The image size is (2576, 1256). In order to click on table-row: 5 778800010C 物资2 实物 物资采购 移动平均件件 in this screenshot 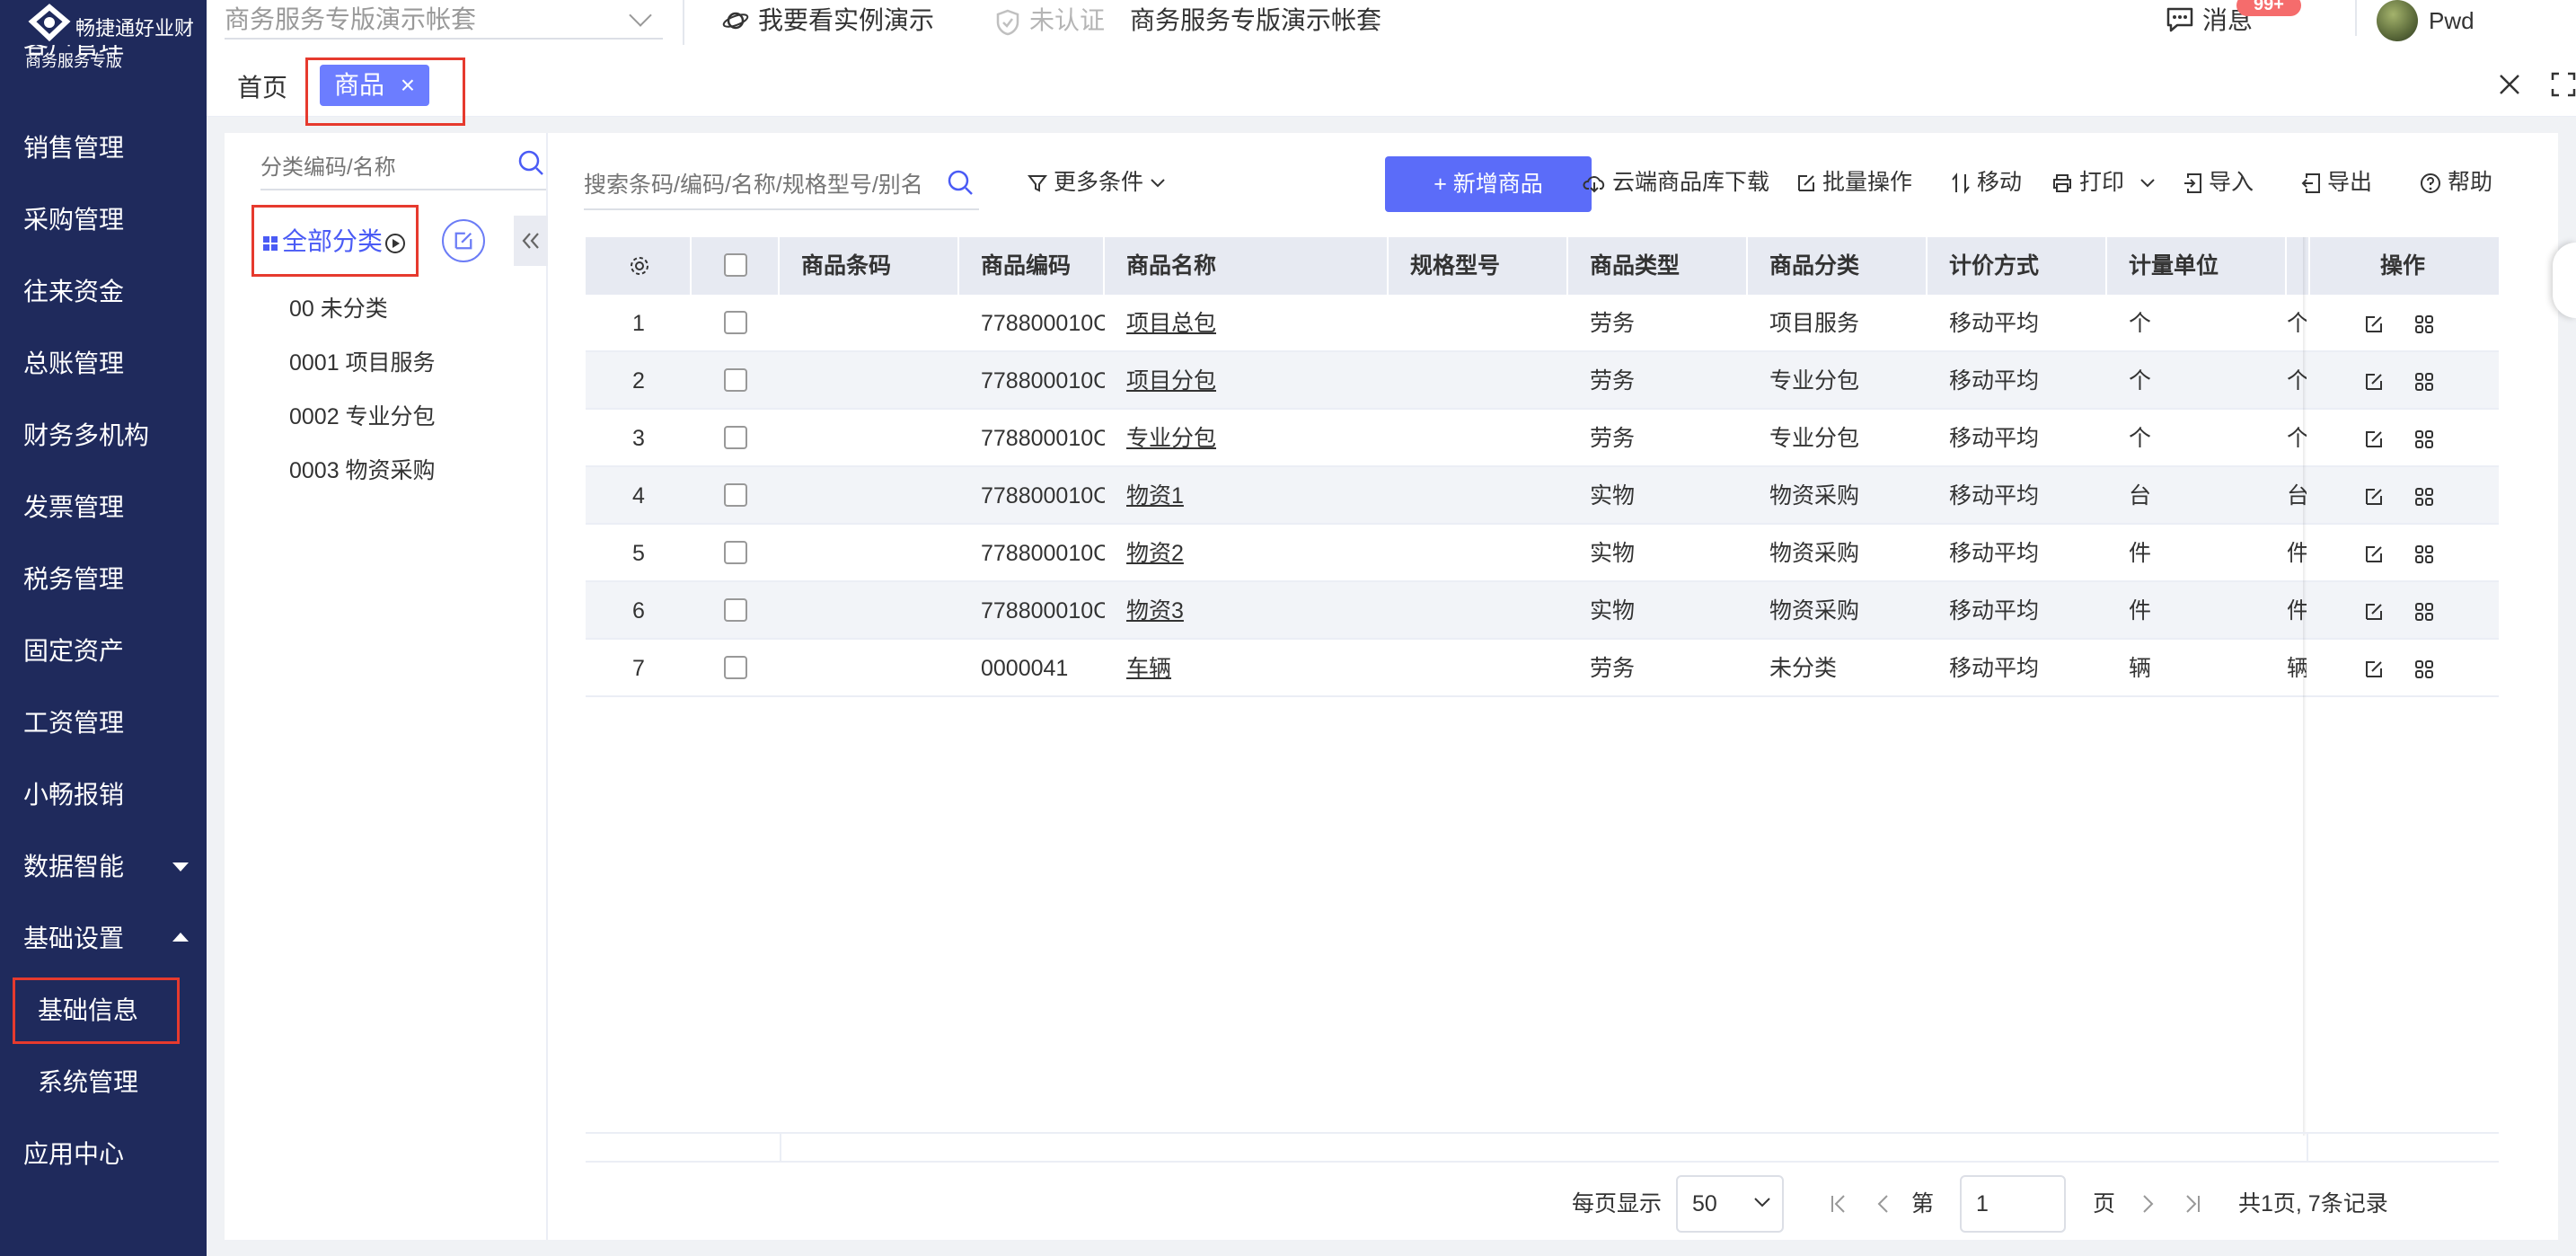, I will do `click(1542, 553)`.